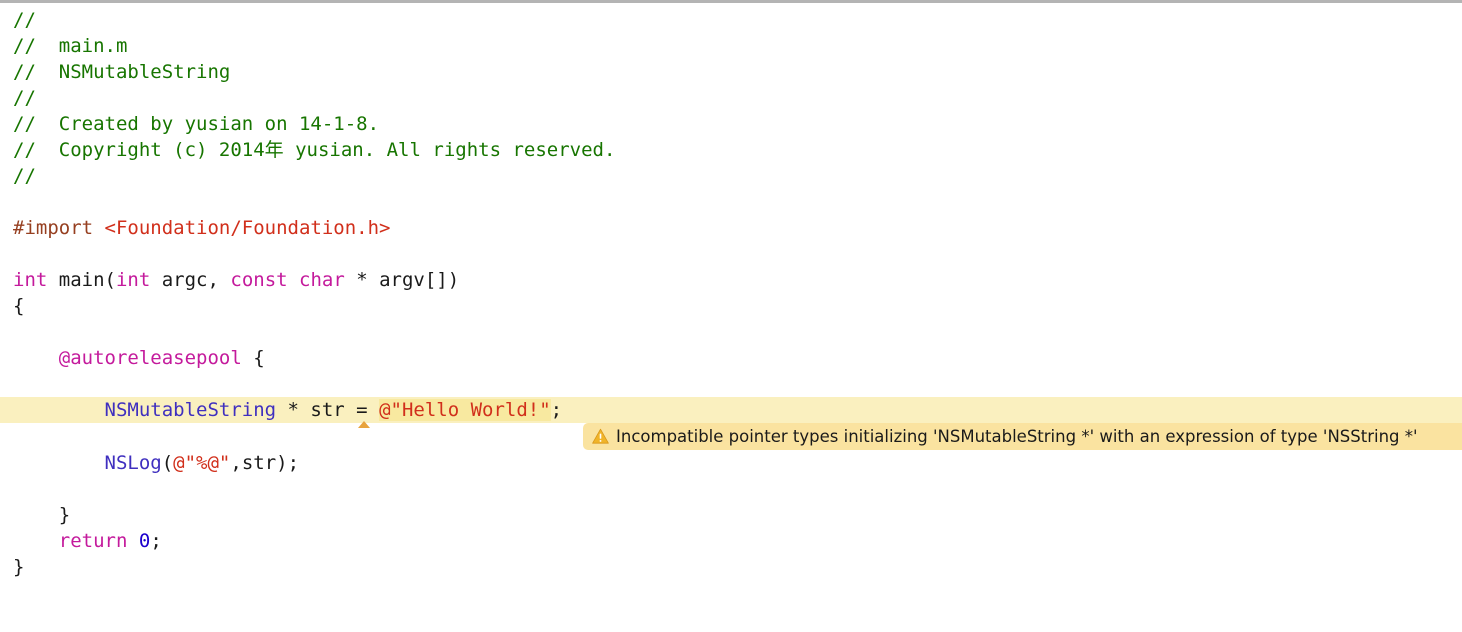  Describe the element at coordinates (93, 541) in the screenshot. I see `return-keyword: return` at that location.